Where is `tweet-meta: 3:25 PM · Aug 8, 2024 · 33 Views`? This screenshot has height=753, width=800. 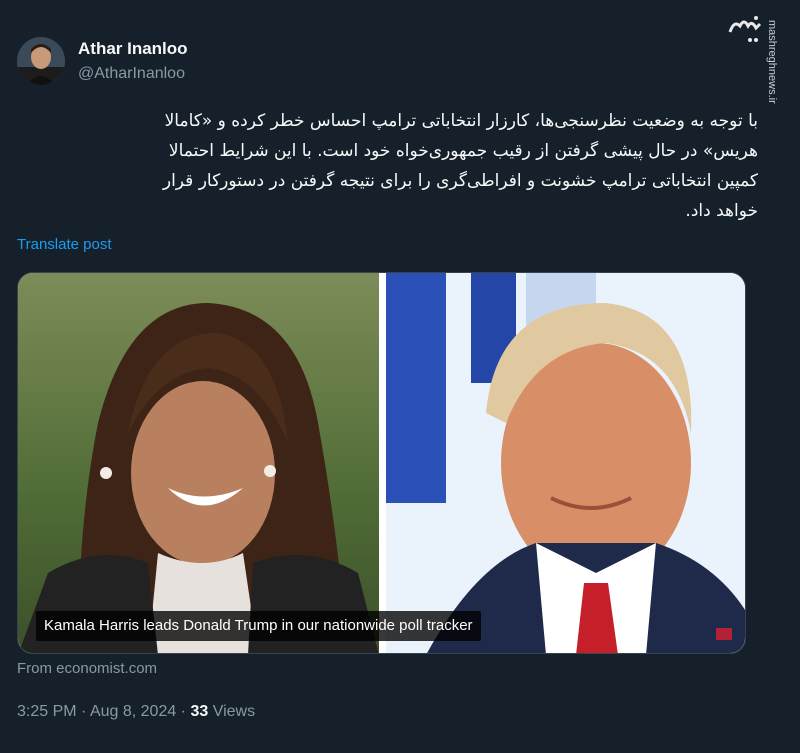 tweet-meta: 3:25 PM · Aug 8, 2024 · 33 Views is located at coordinates (136, 712).